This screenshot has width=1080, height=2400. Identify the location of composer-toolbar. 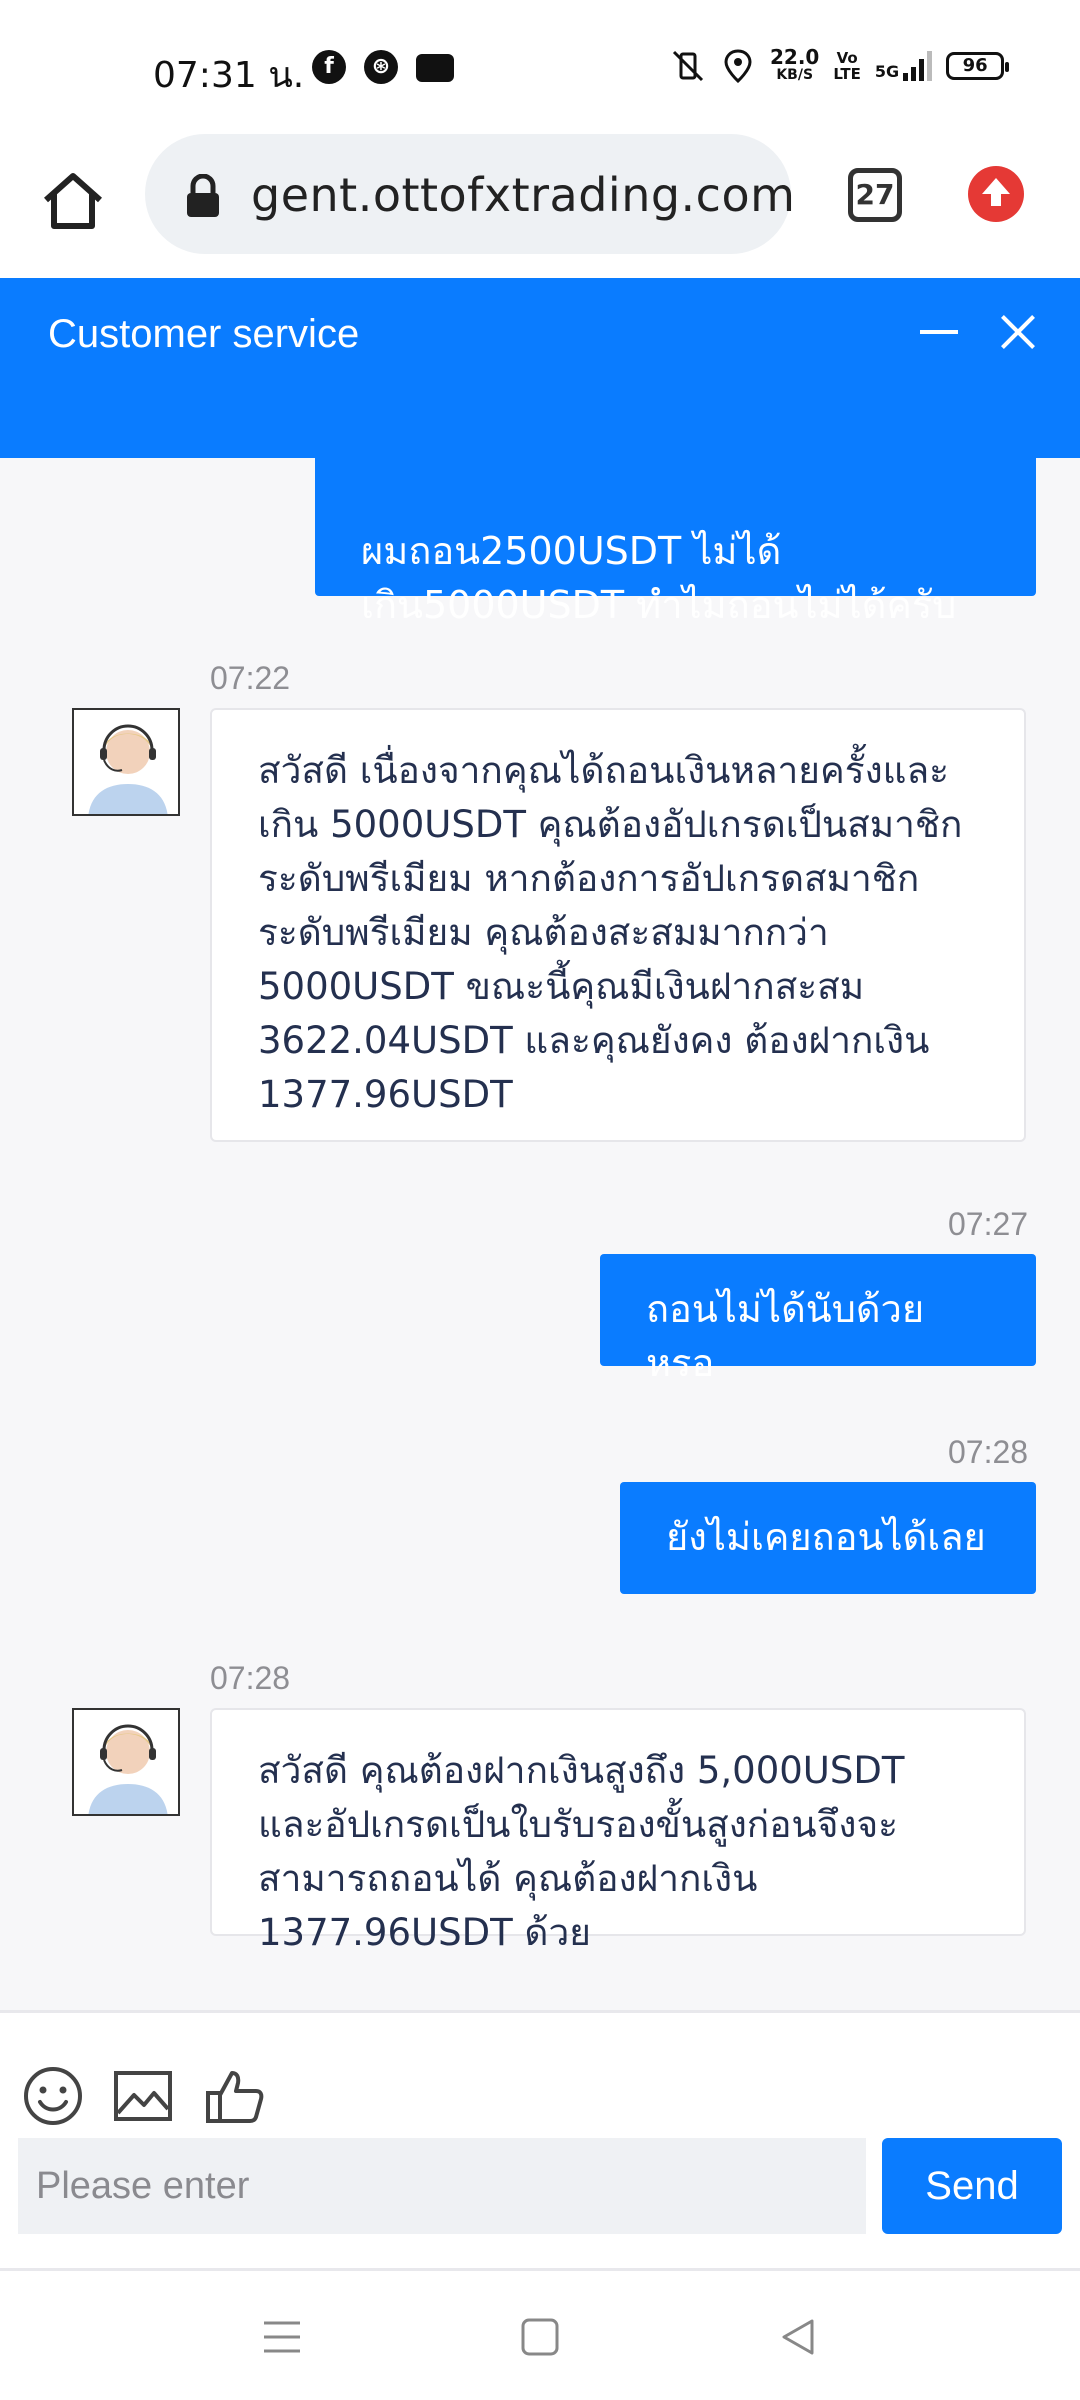
(540, 2075).